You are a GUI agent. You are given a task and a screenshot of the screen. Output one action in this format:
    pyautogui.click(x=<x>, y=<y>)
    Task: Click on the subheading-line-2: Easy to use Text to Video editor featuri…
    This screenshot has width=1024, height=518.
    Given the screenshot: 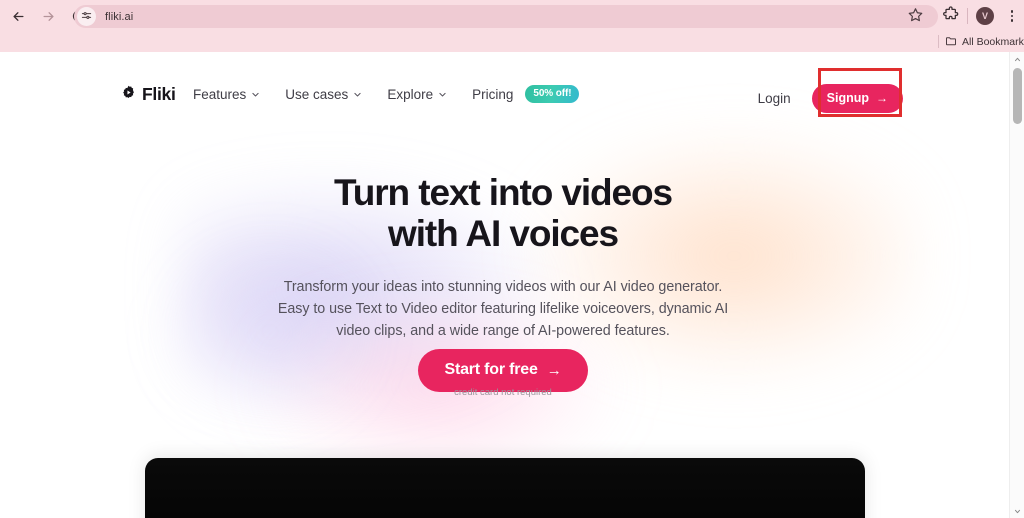 What is the action you would take?
    pyautogui.click(x=503, y=309)
    